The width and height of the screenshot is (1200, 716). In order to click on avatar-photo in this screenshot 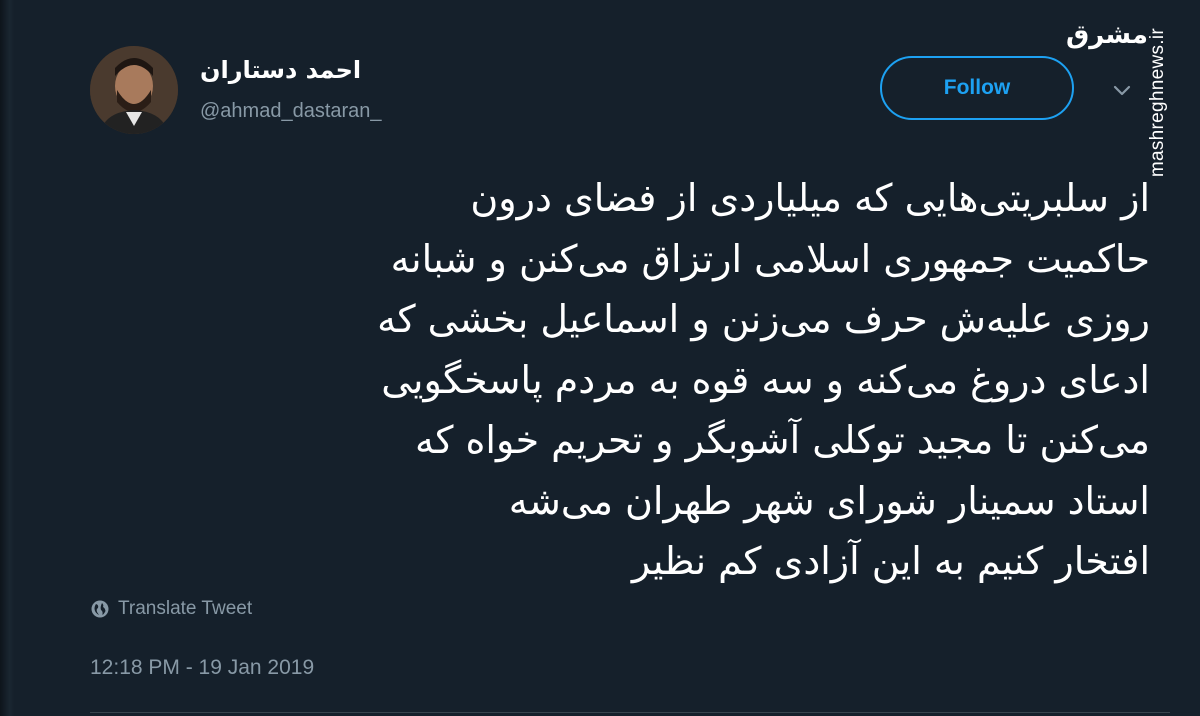, I will do `click(134, 90)`.